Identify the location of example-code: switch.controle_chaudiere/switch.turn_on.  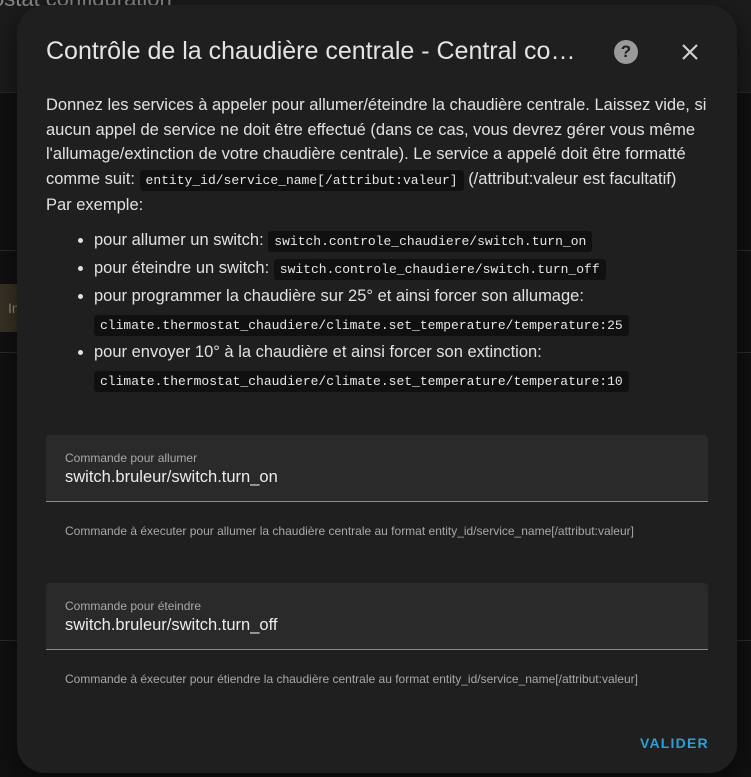
(430, 241).